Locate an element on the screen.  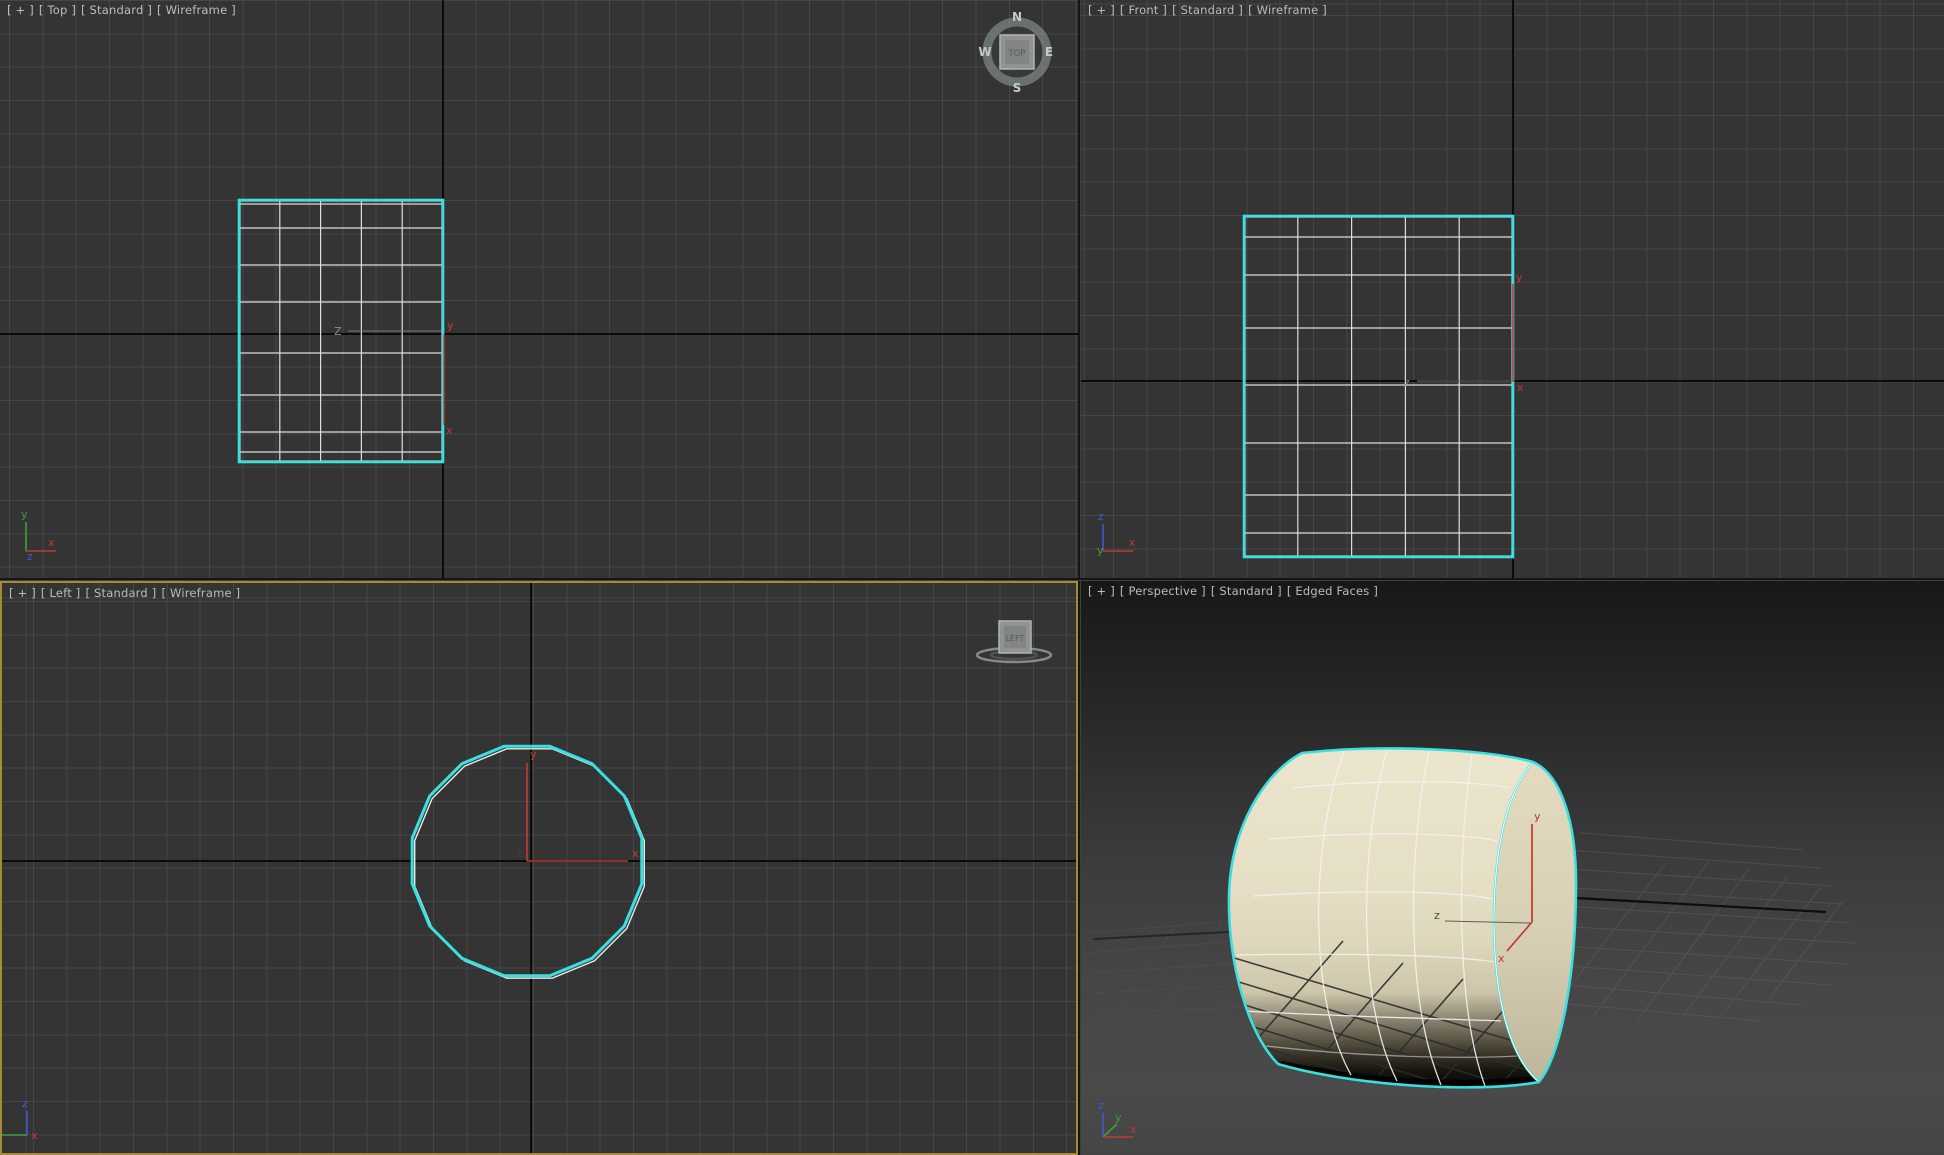
viewport-shading-menu: [ Edged Faces ] is located at coordinates (1332, 591).